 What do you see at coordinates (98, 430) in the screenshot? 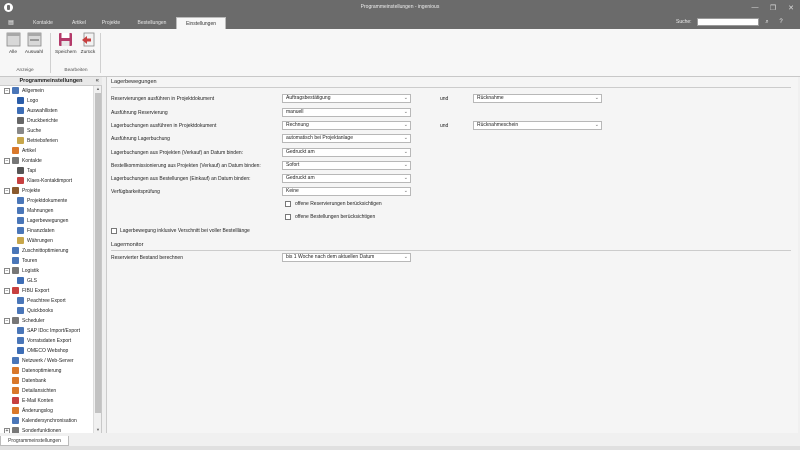
I see `scroll-down-icon: ▼` at bounding box center [98, 430].